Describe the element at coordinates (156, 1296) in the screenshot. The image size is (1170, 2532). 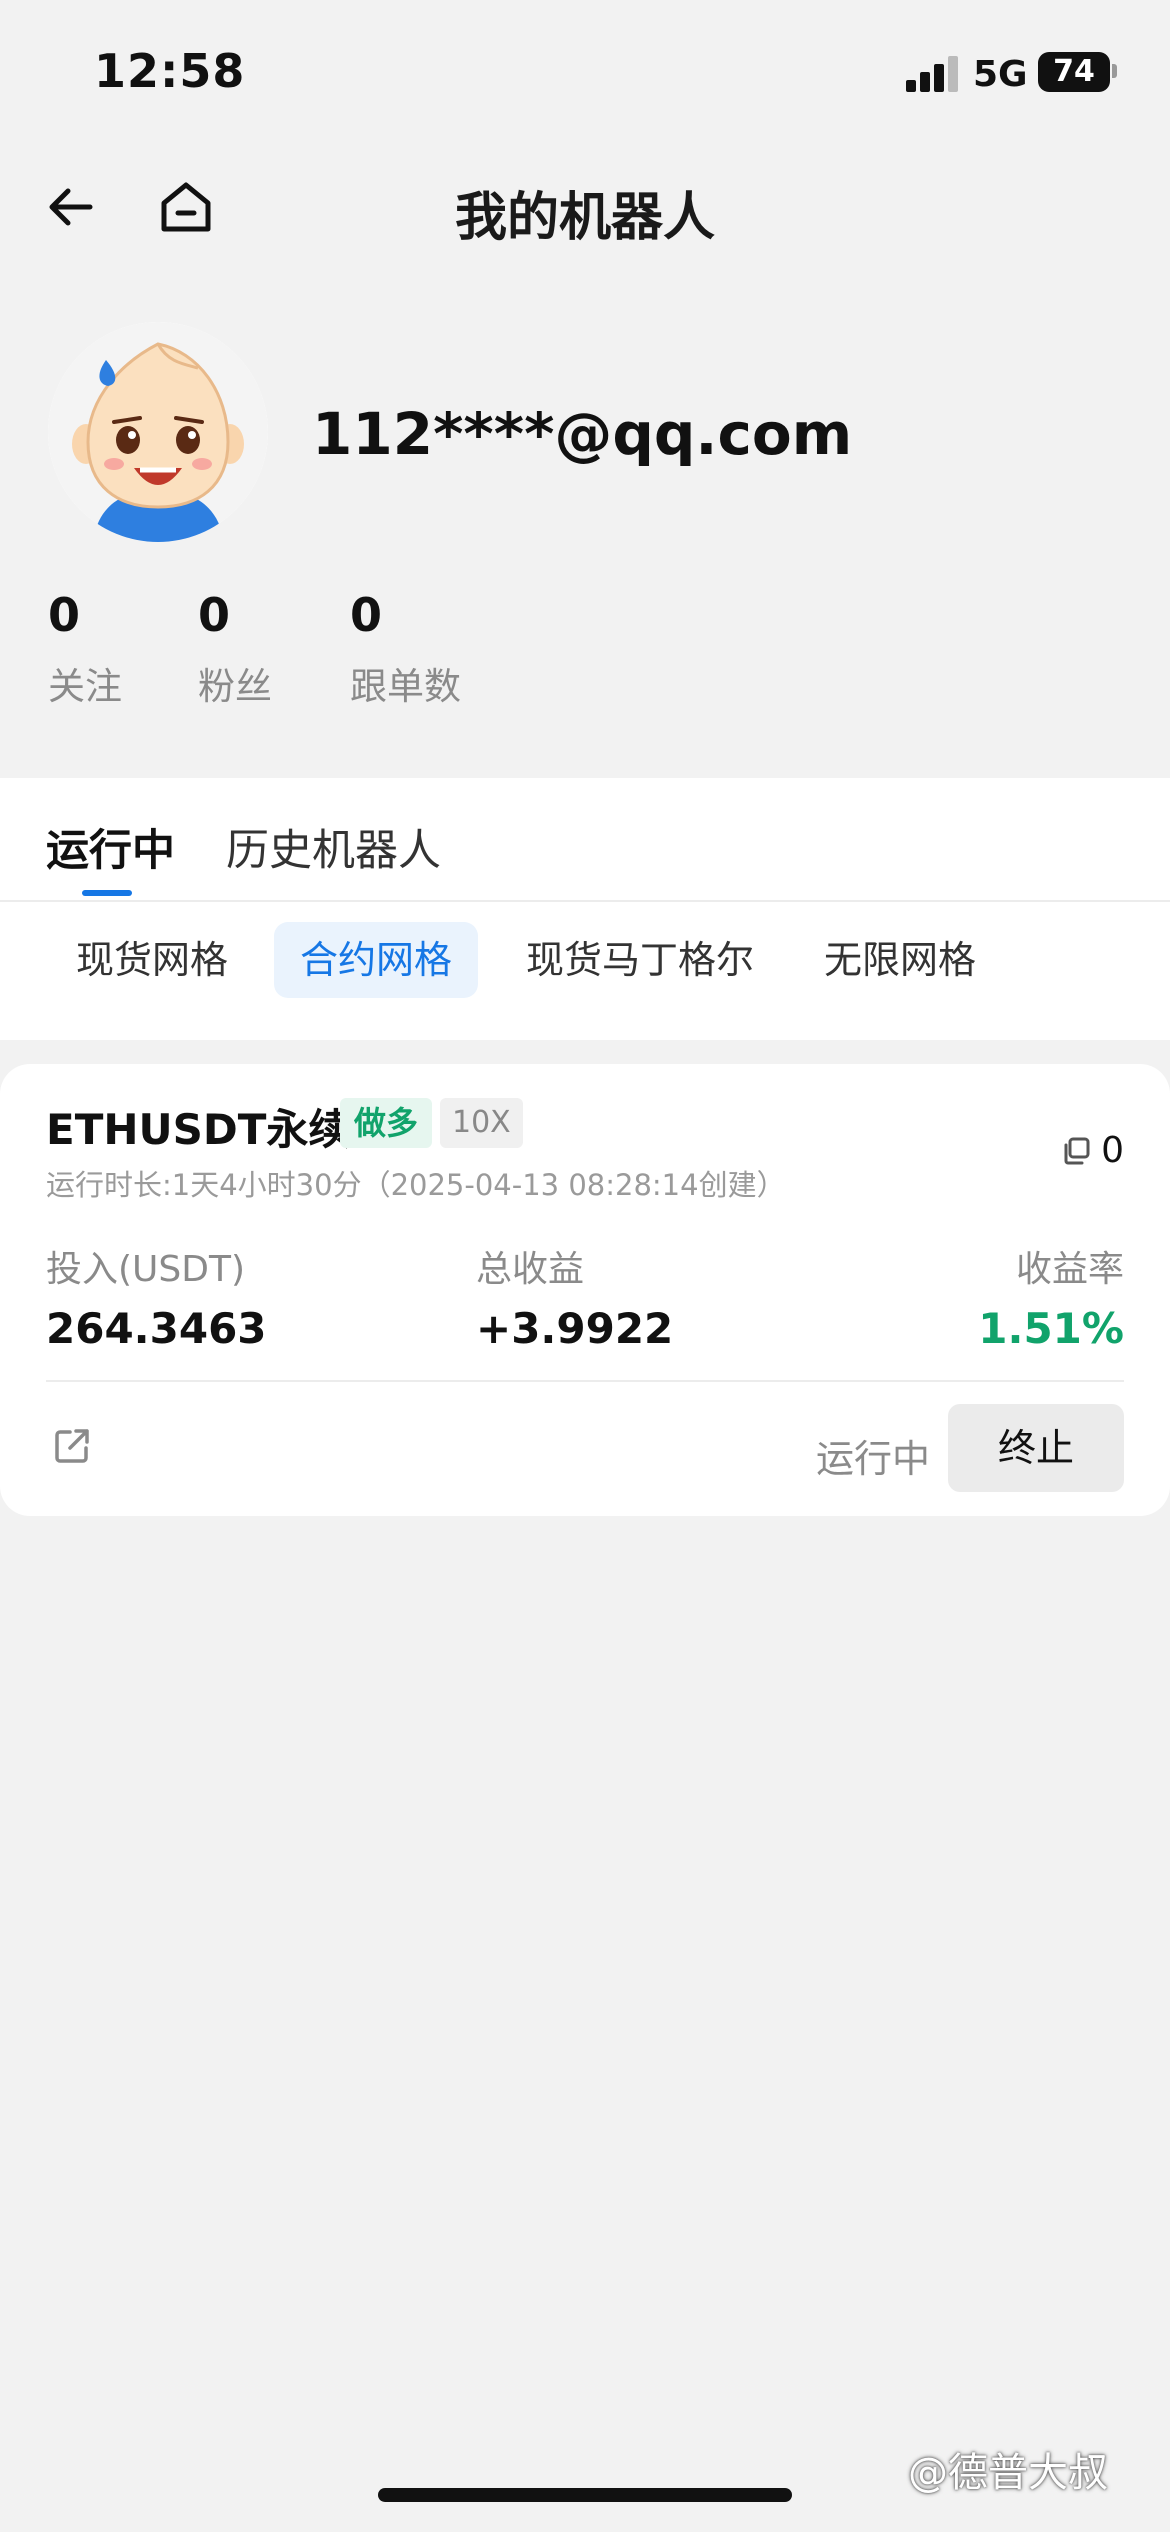
I see `metric-investment: 投入(USDT) 264.3463` at that location.